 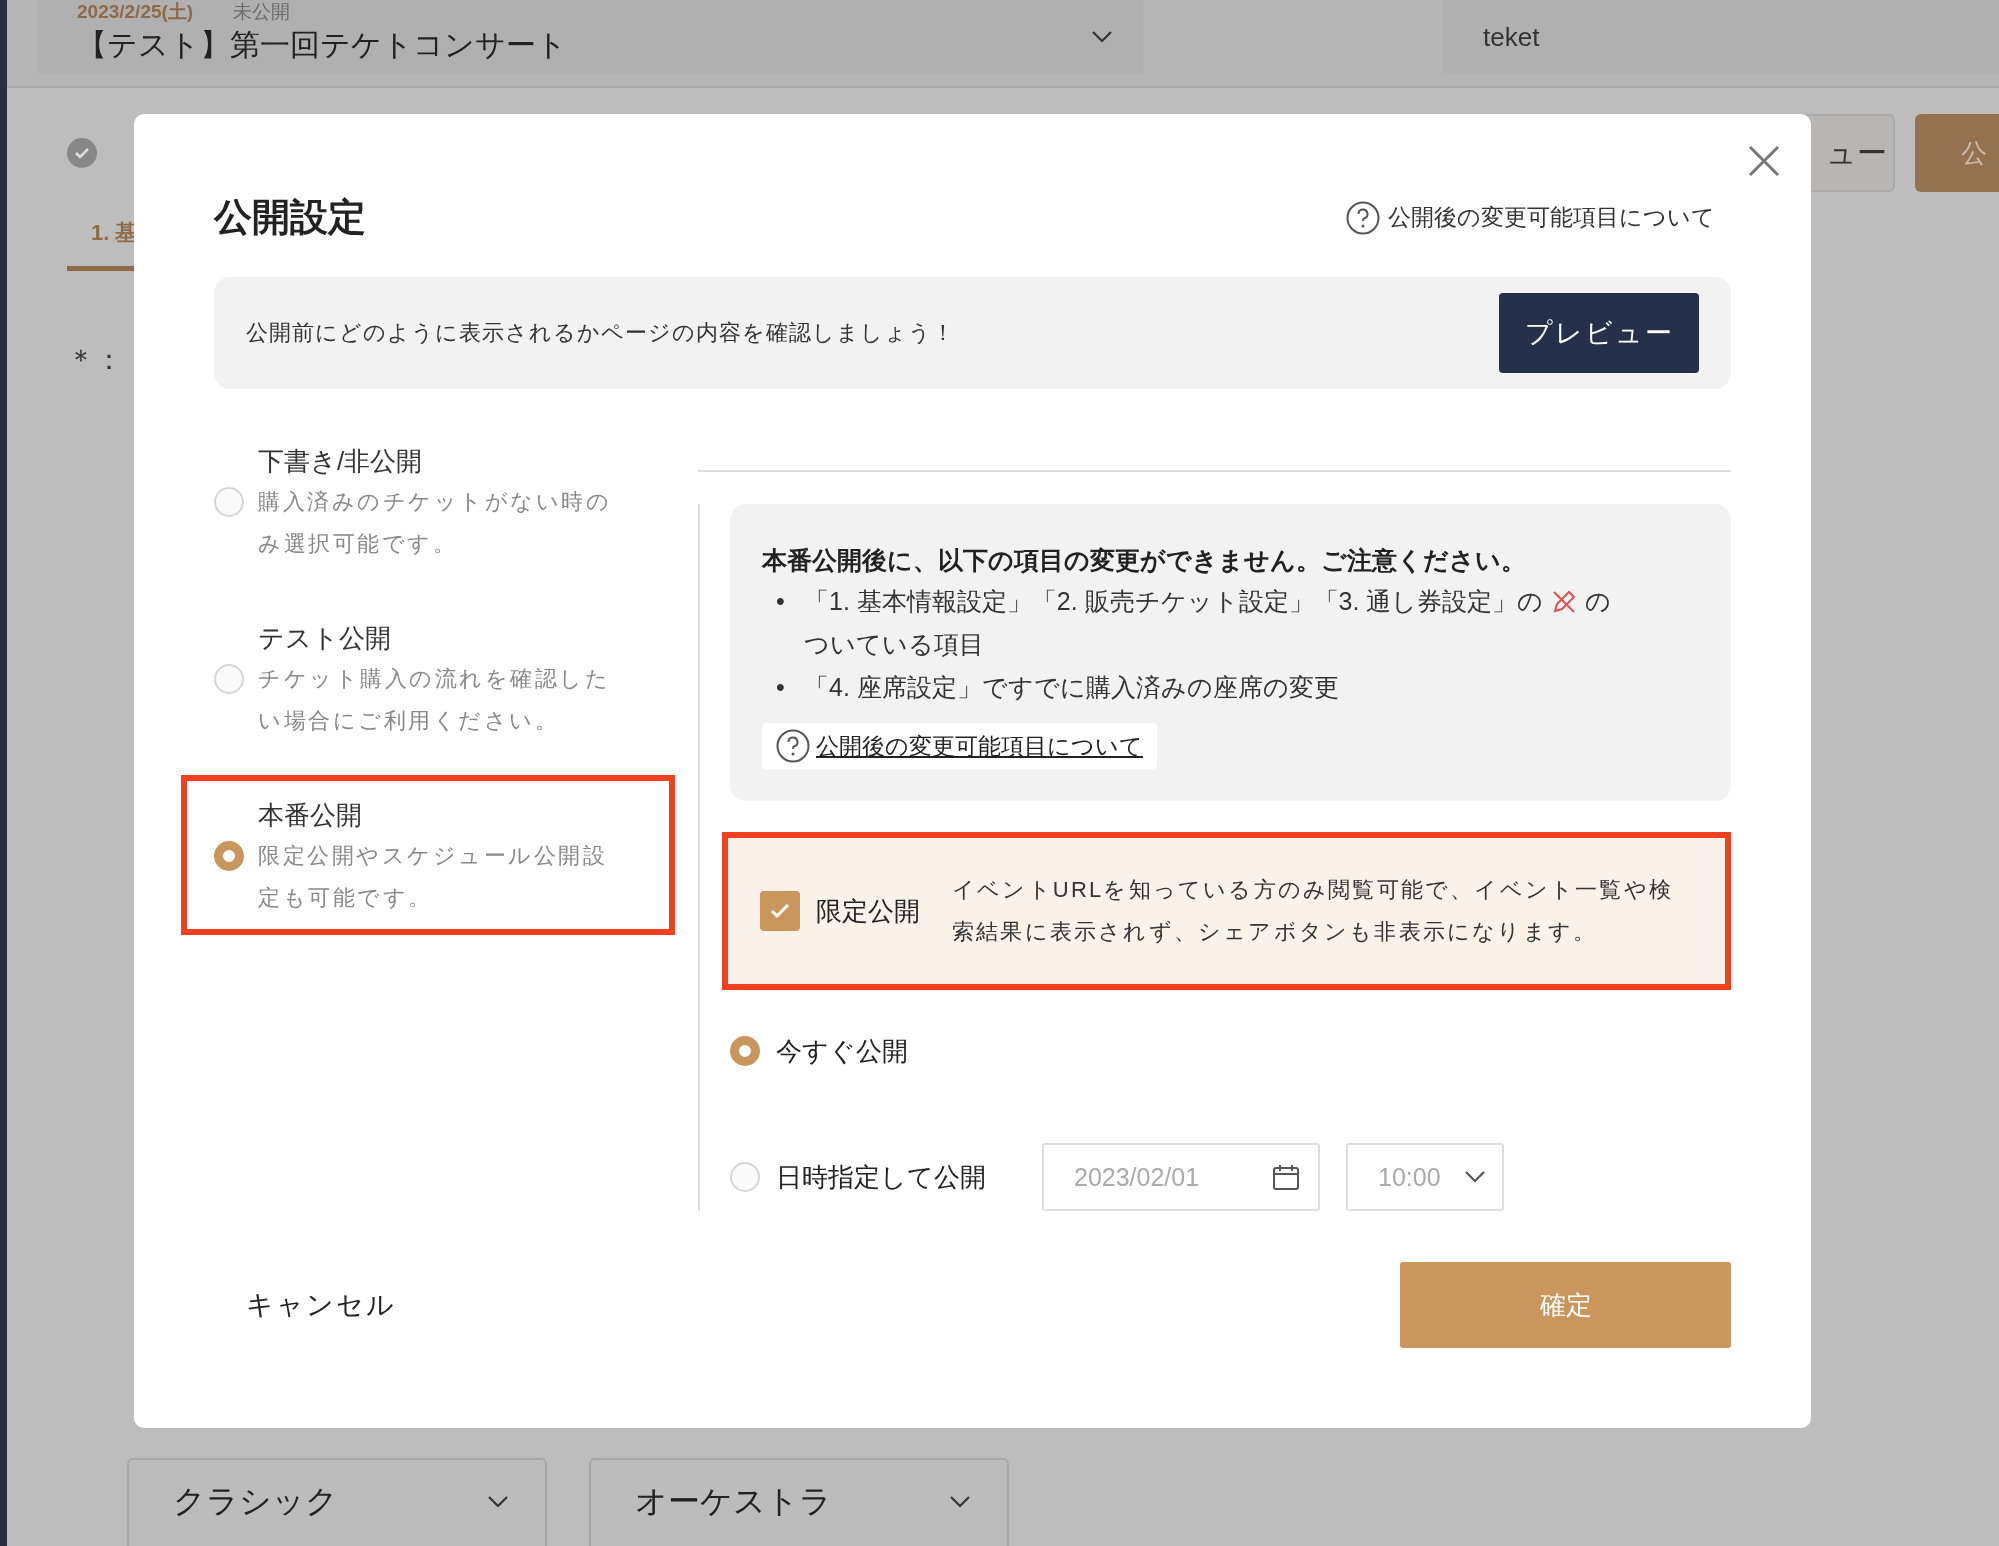 What do you see at coordinates (305, 1305) in the screenshot?
I see `cancel-button: キャンセル` at bounding box center [305, 1305].